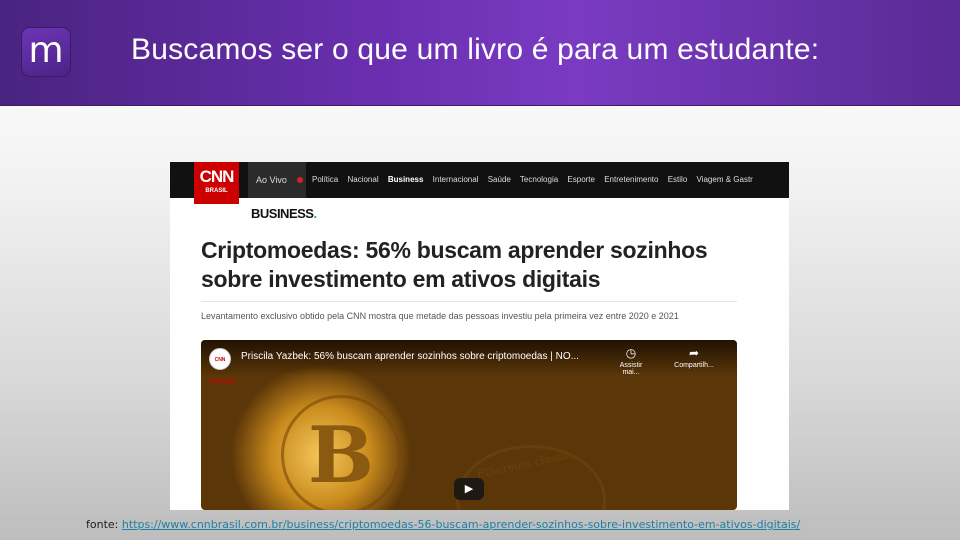 The image size is (960, 540). What do you see at coordinates (341, 452) in the screenshot?
I see `bitcoin-coin-image: B` at bounding box center [341, 452].